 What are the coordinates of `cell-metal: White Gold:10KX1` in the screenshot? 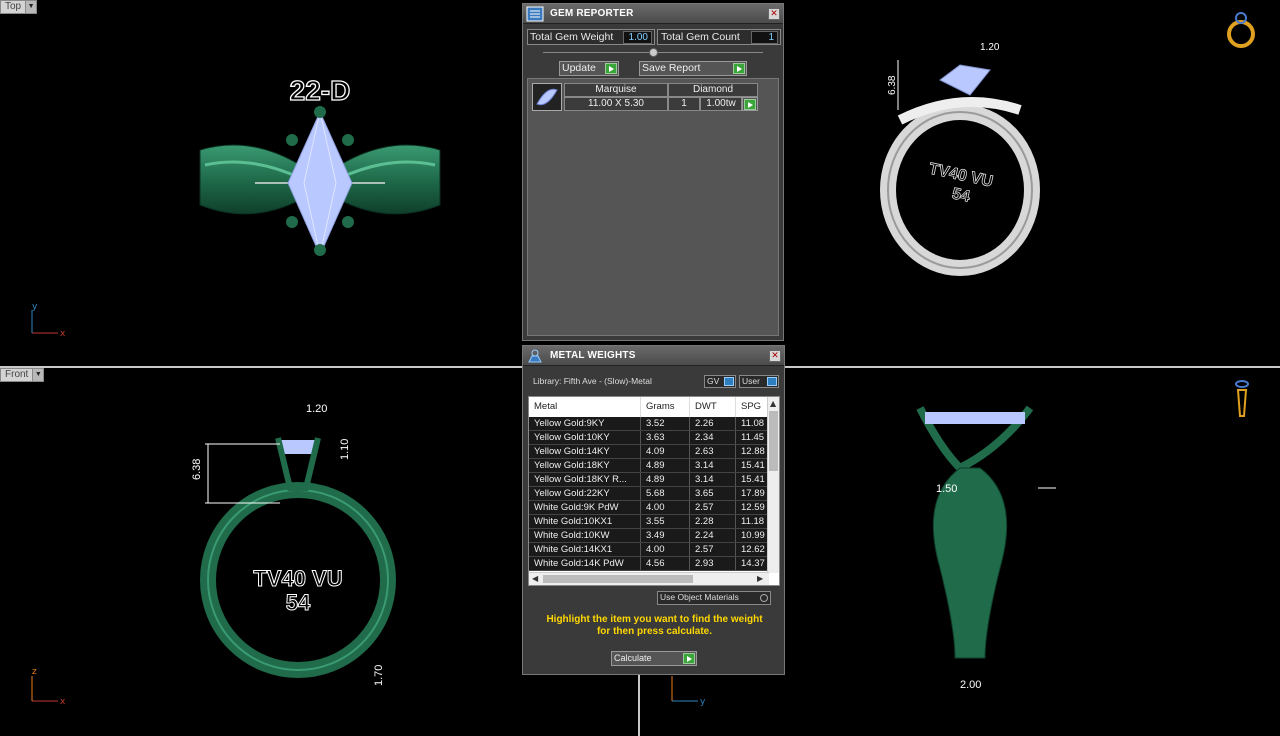 It's located at (585, 521).